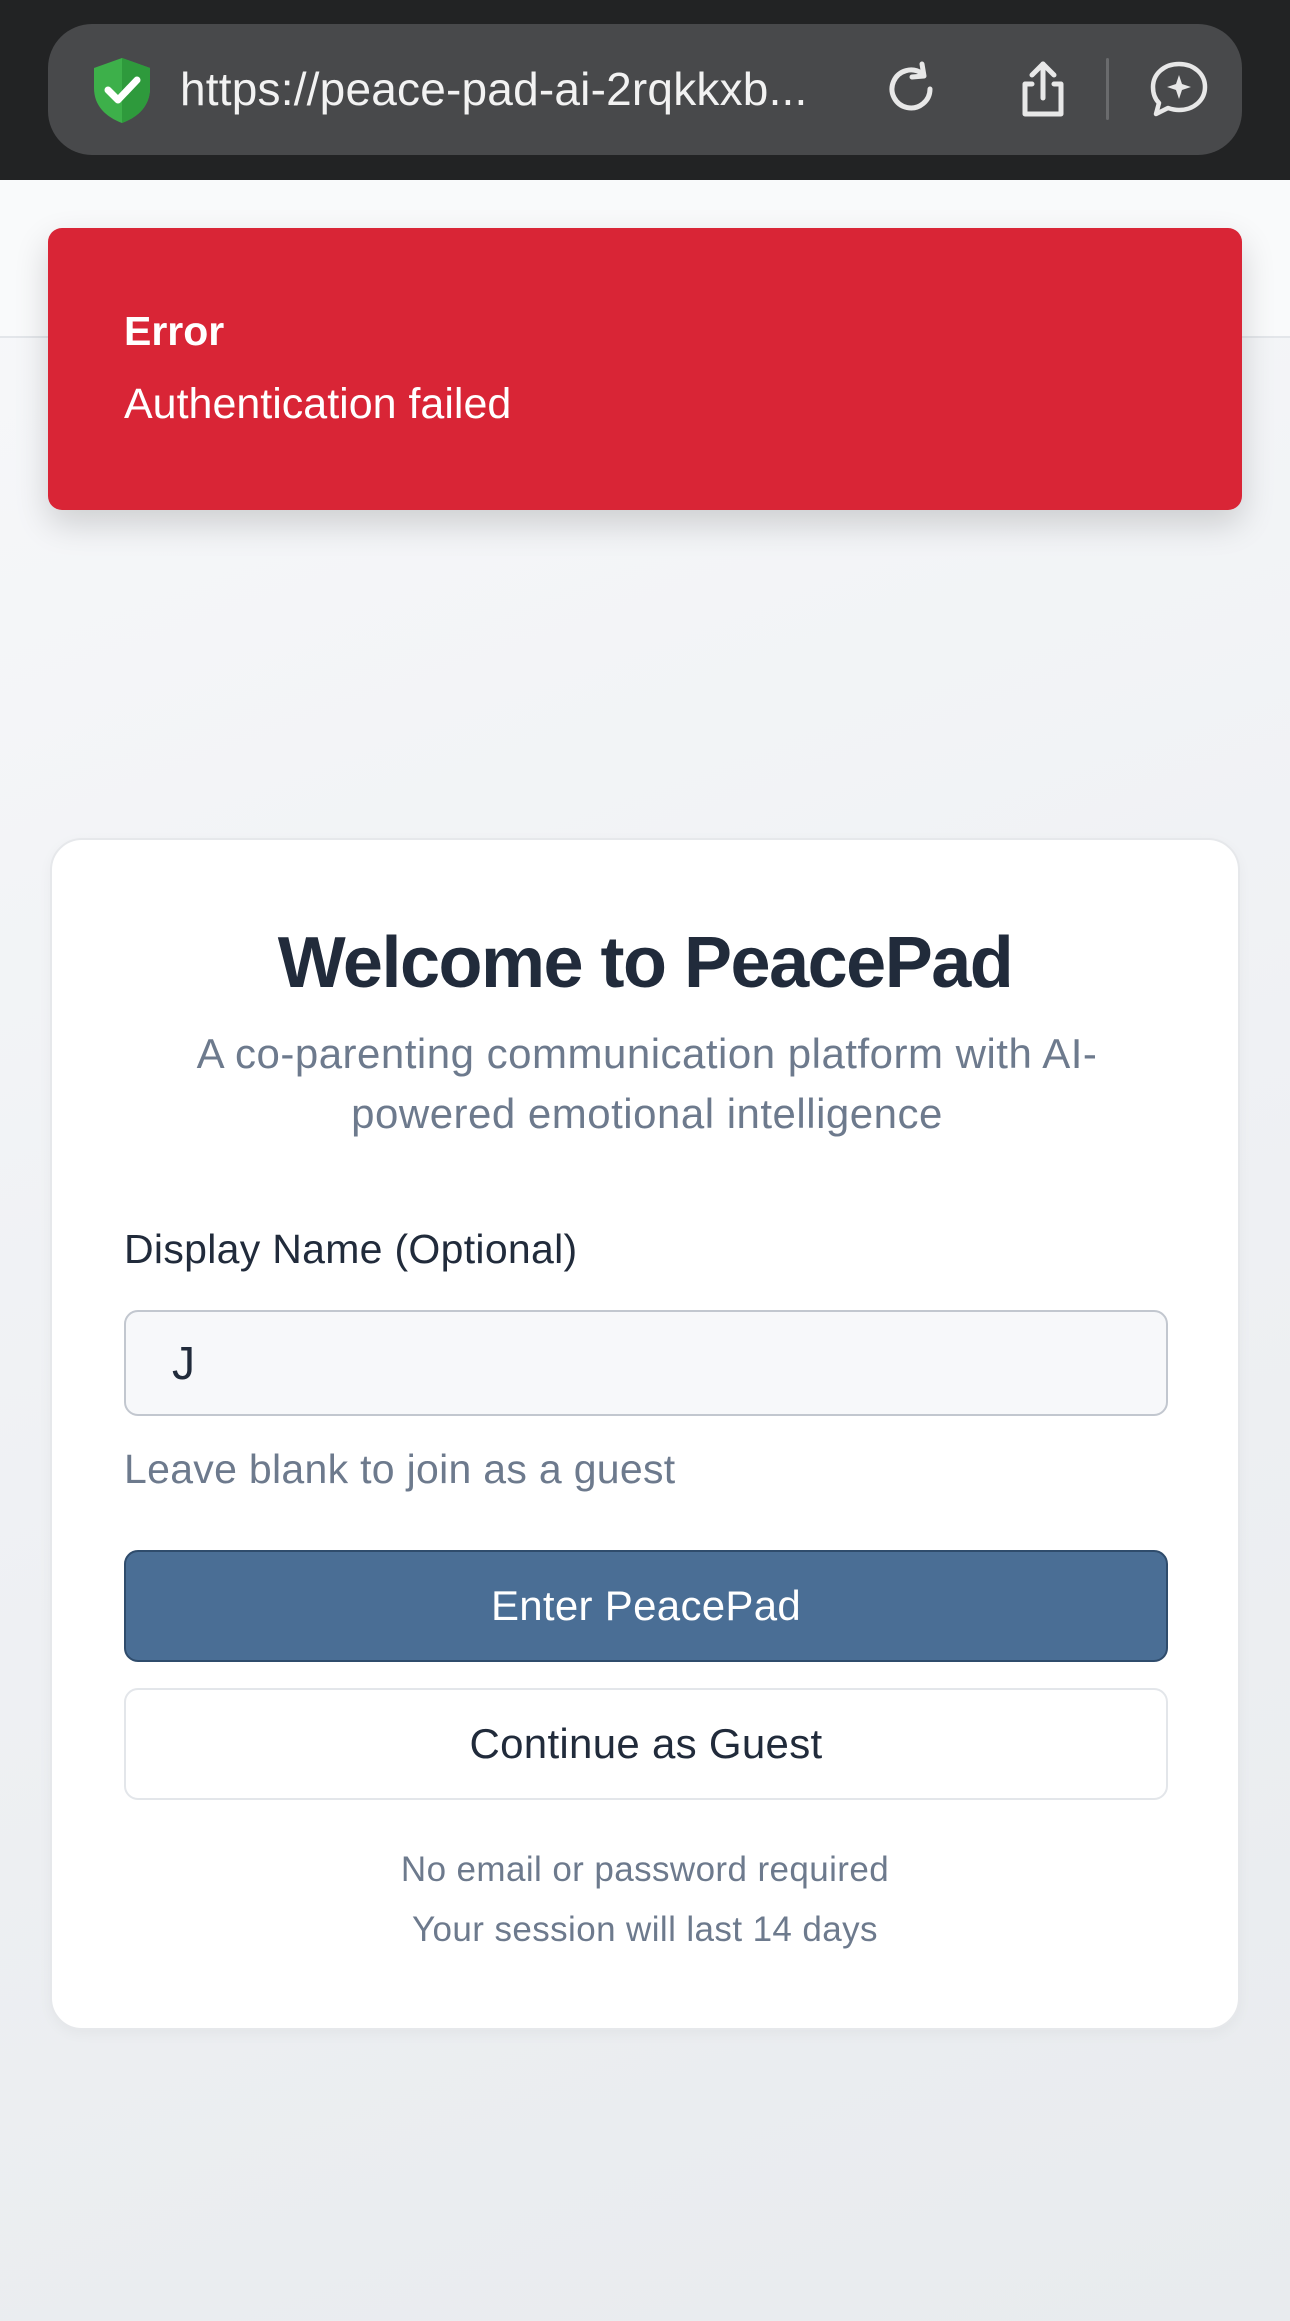 This screenshot has width=1290, height=2321. Describe the element at coordinates (1107, 89) in the screenshot. I see `toolbar-divider` at that location.